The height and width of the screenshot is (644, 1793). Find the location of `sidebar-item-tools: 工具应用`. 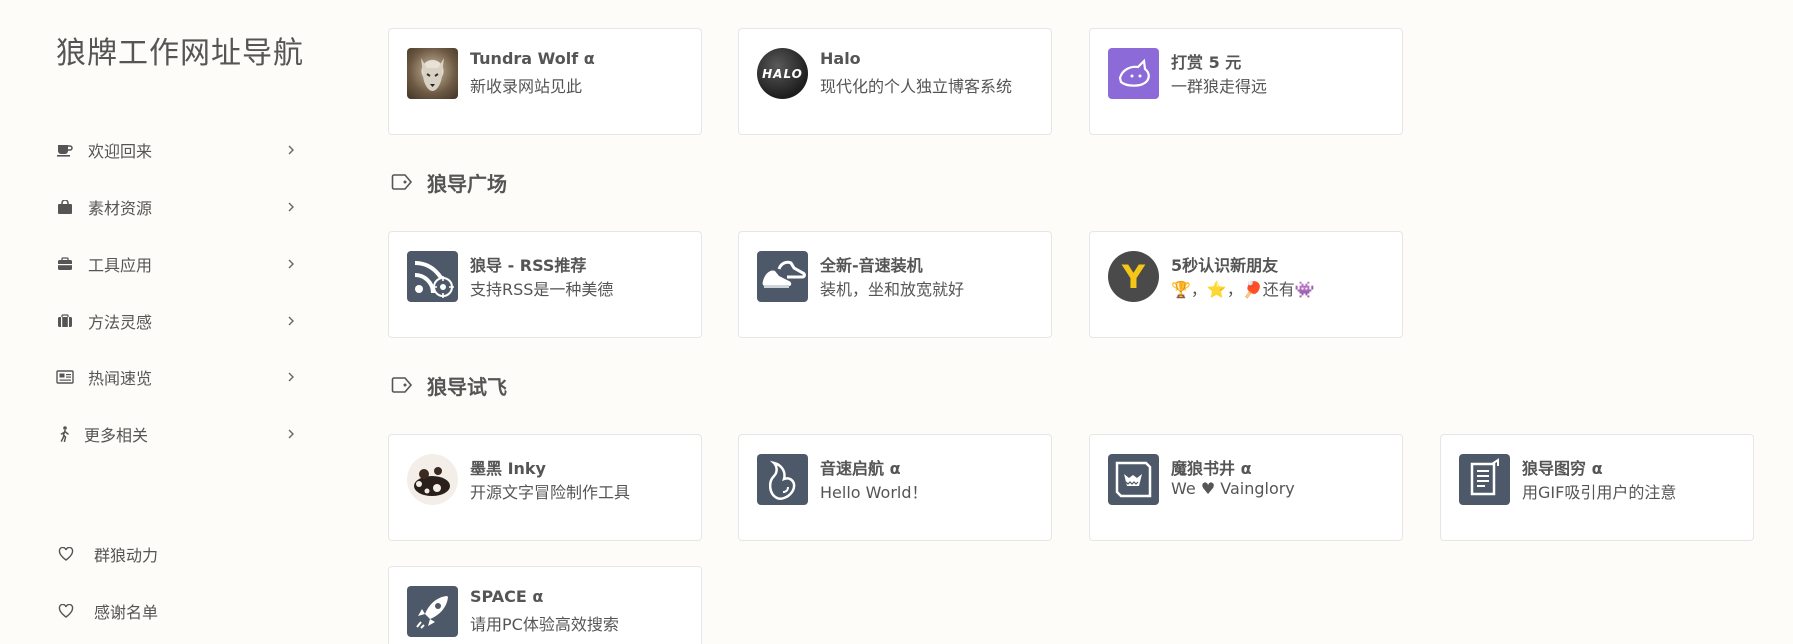

sidebar-item-tools: 工具应用 is located at coordinates (176, 264).